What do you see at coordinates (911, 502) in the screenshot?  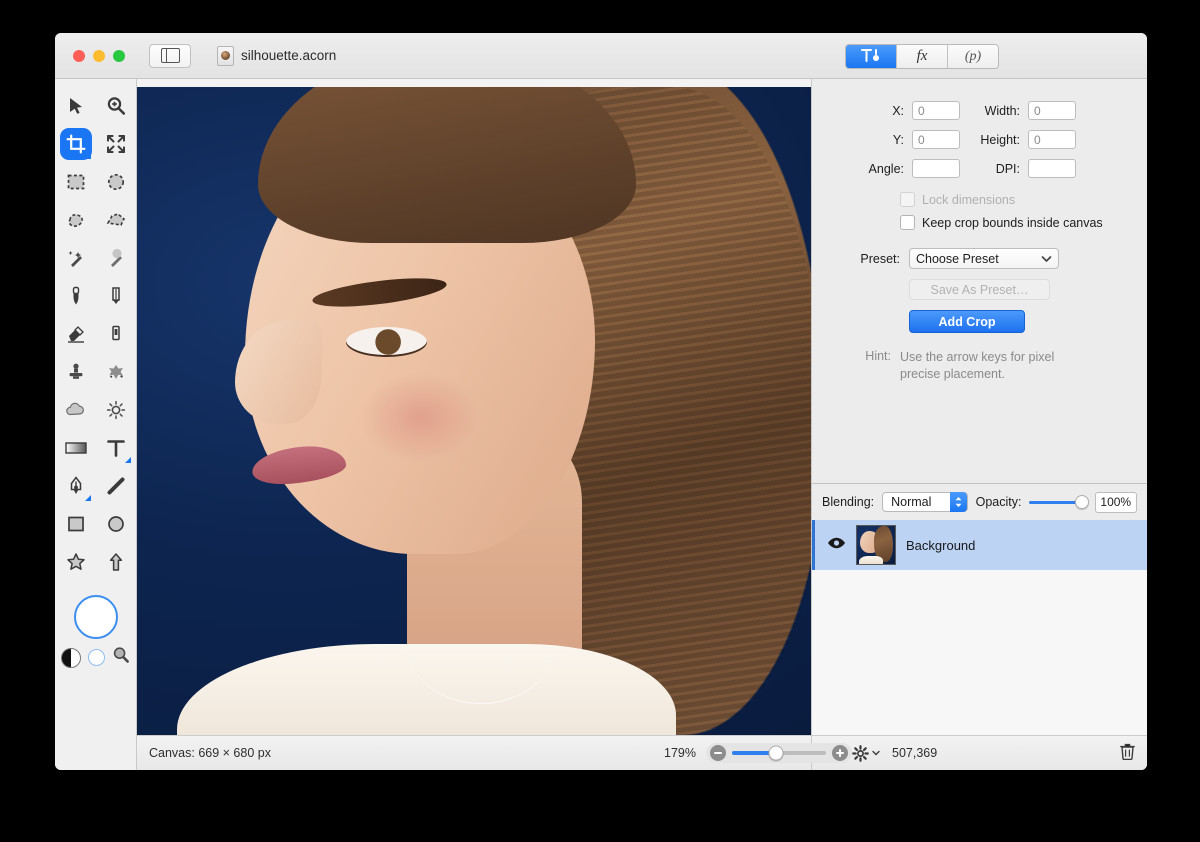 I see `blending-mode-value: Normal` at bounding box center [911, 502].